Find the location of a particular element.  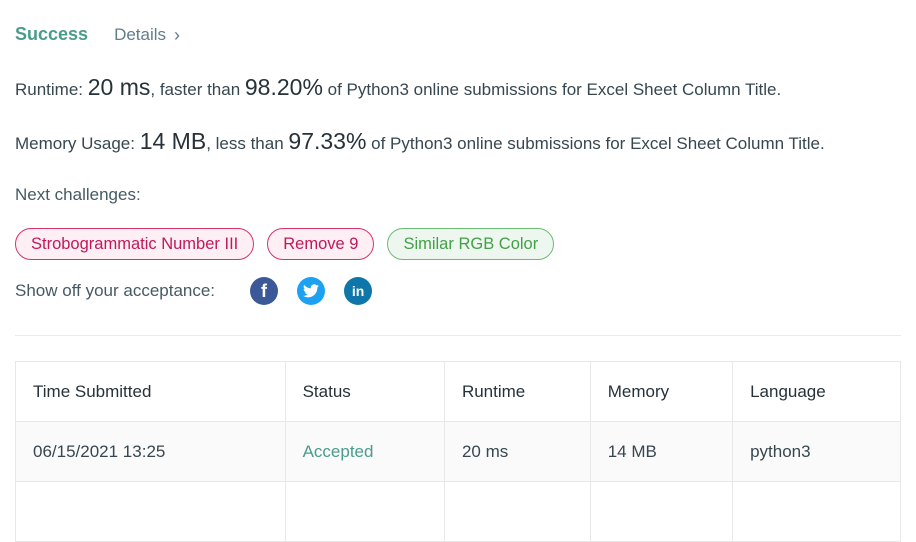

status-accepted-link: Accepted is located at coordinates (338, 451).